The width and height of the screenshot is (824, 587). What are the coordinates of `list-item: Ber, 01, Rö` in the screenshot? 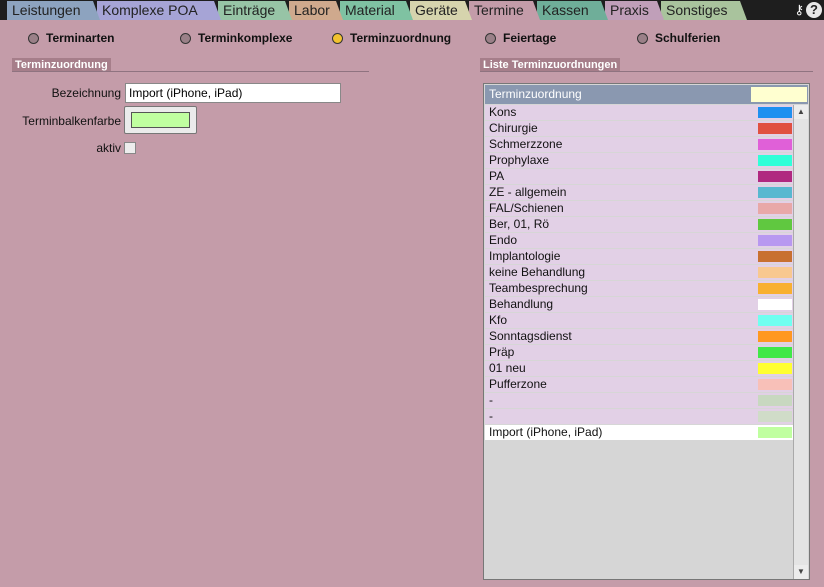 It's located at (639, 224).